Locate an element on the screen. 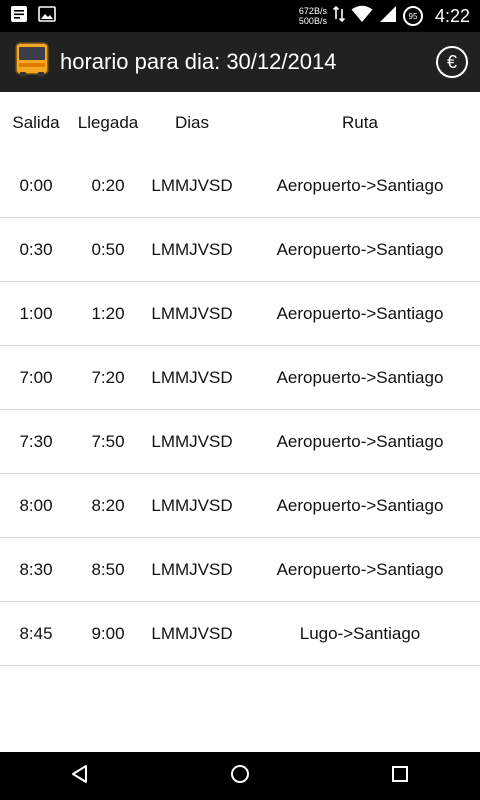 Image resolution: width=480 pixels, height=800 pixels. llegada-cell: 7:20 is located at coordinates (108, 377).